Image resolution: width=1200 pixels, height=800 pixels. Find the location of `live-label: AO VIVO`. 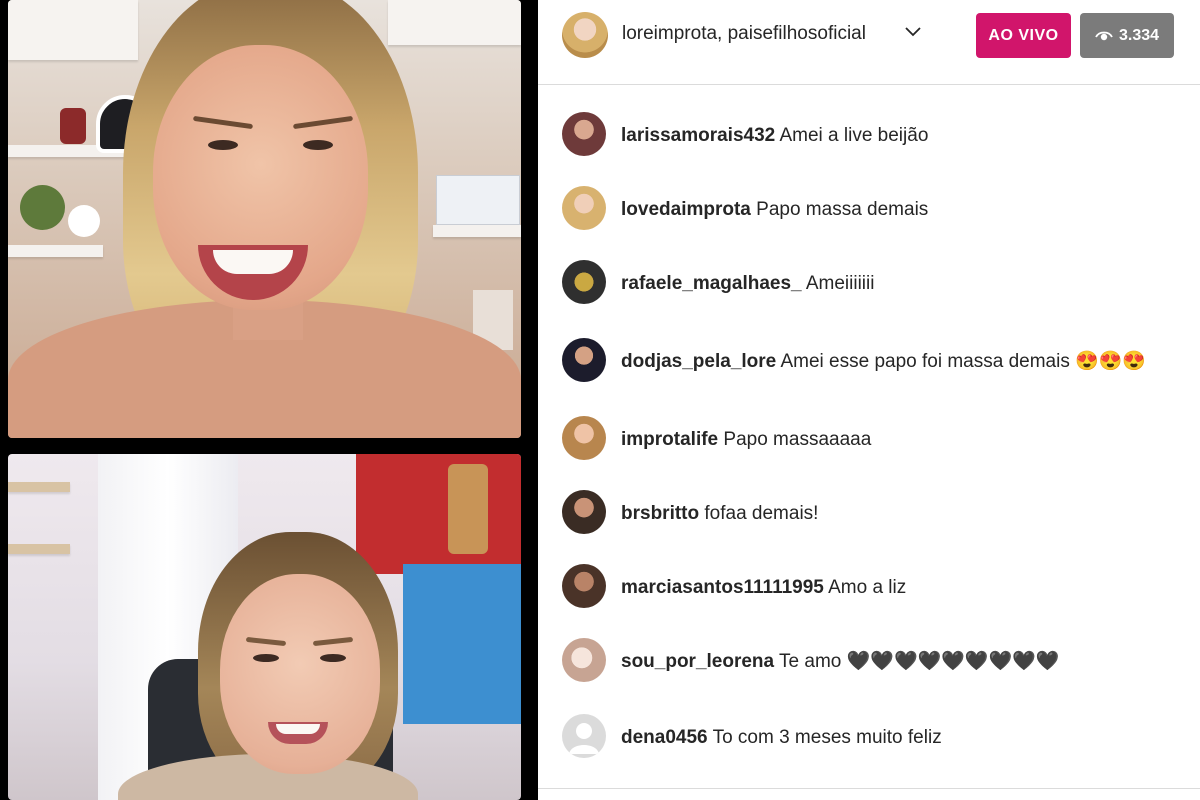

live-label: AO VIVO is located at coordinates (1023, 35).